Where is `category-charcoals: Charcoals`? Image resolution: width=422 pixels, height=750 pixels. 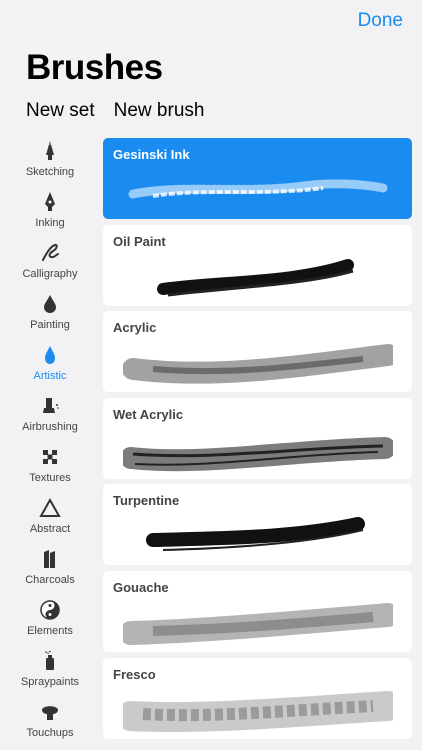
category-charcoals: Charcoals is located at coordinates (50, 571).